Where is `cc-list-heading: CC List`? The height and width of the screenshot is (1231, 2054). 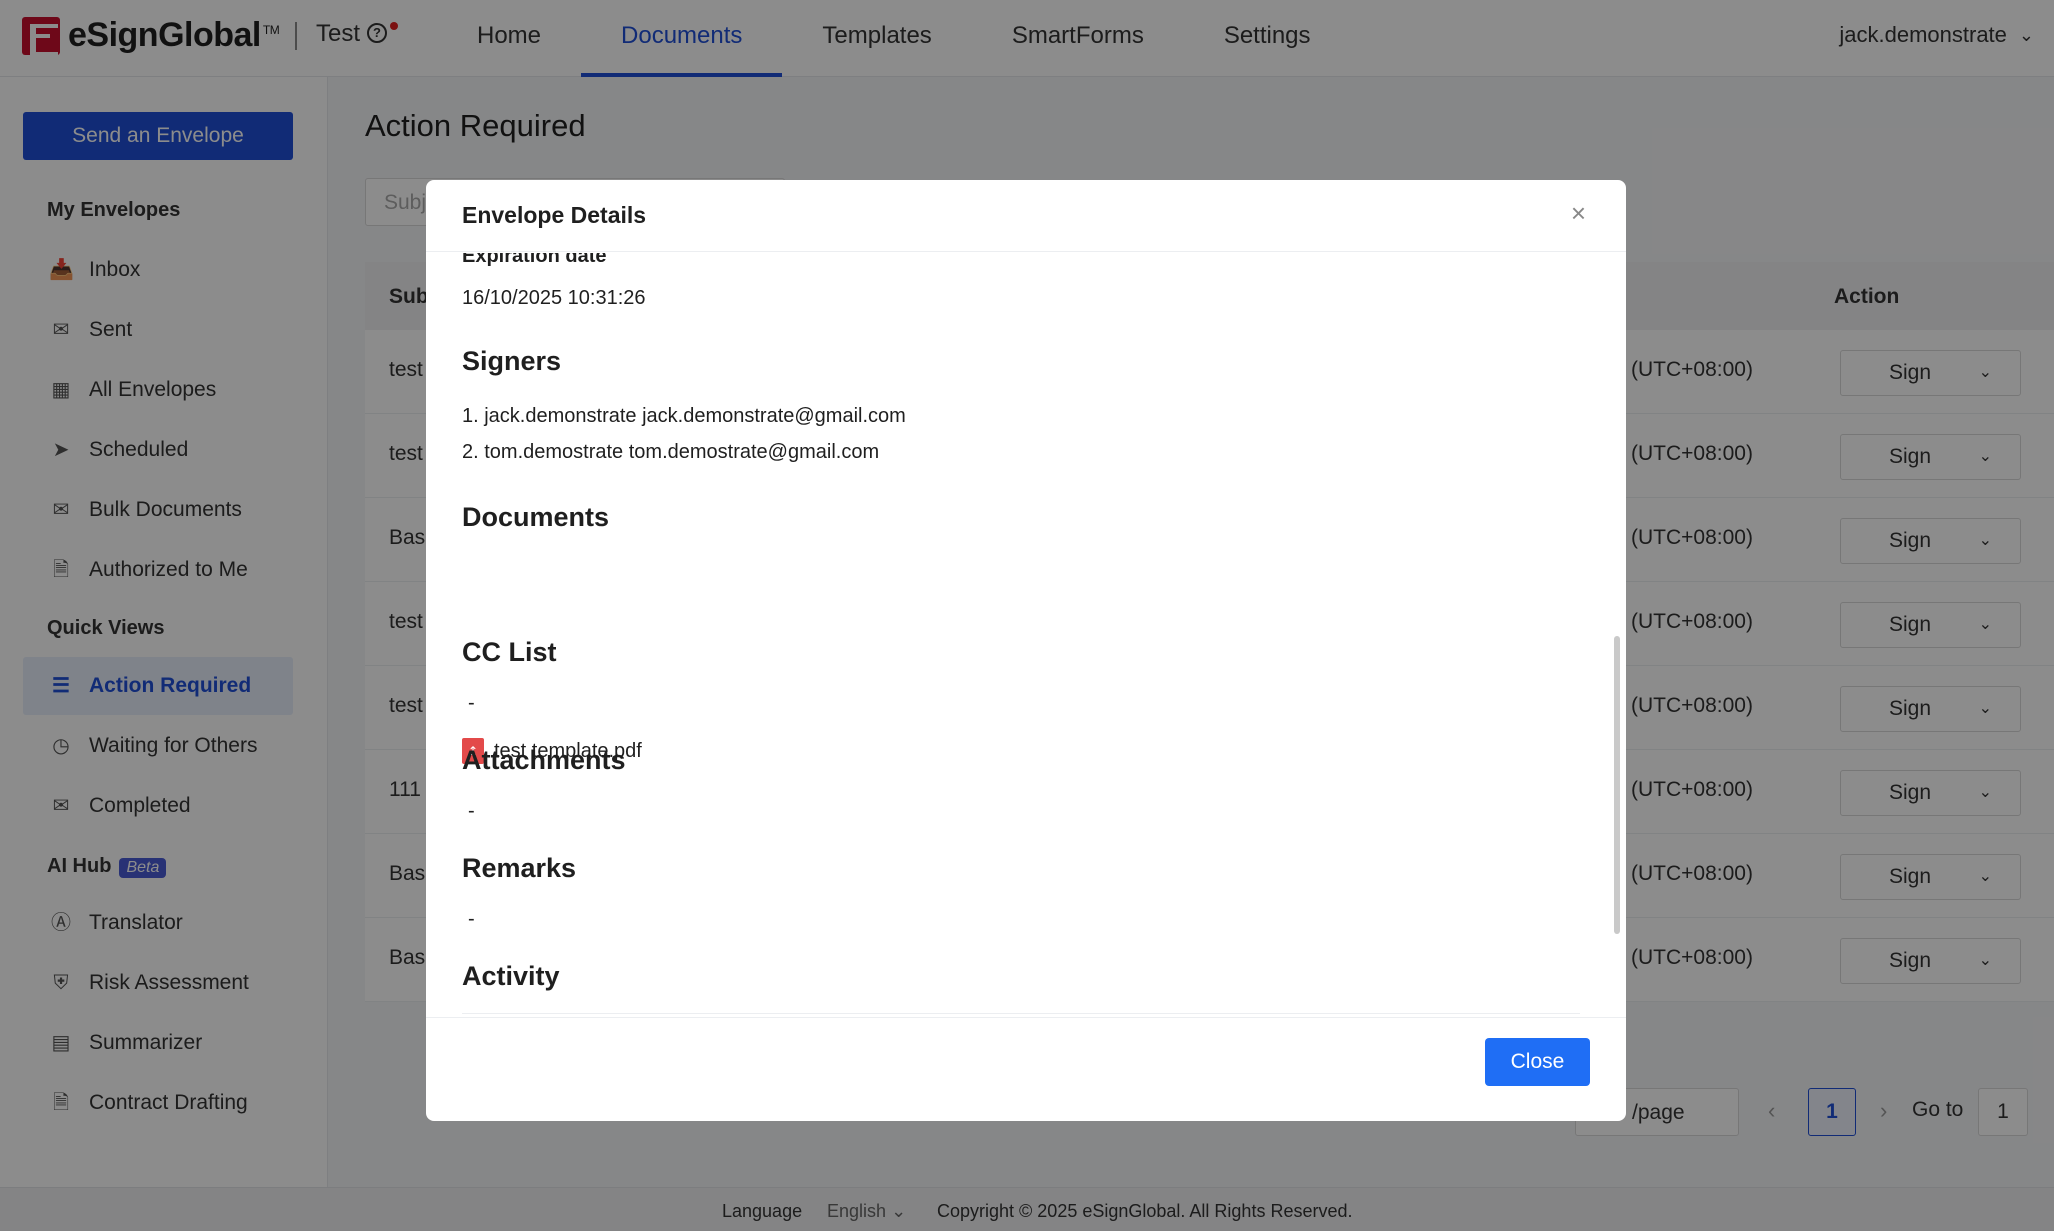 cc-list-heading: CC List is located at coordinates (509, 652).